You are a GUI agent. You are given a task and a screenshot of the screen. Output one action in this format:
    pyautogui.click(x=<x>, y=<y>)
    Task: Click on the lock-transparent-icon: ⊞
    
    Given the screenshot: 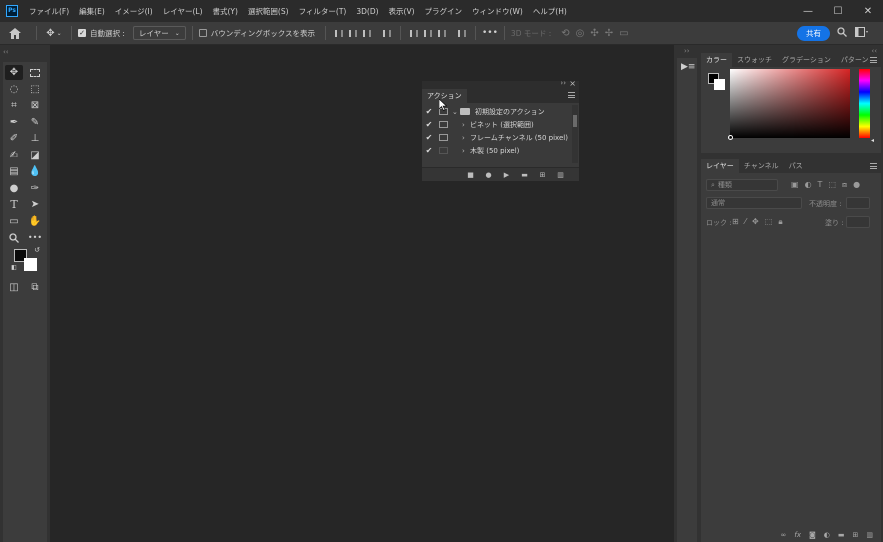 What is the action you would take?
    pyautogui.click(x=735, y=222)
    